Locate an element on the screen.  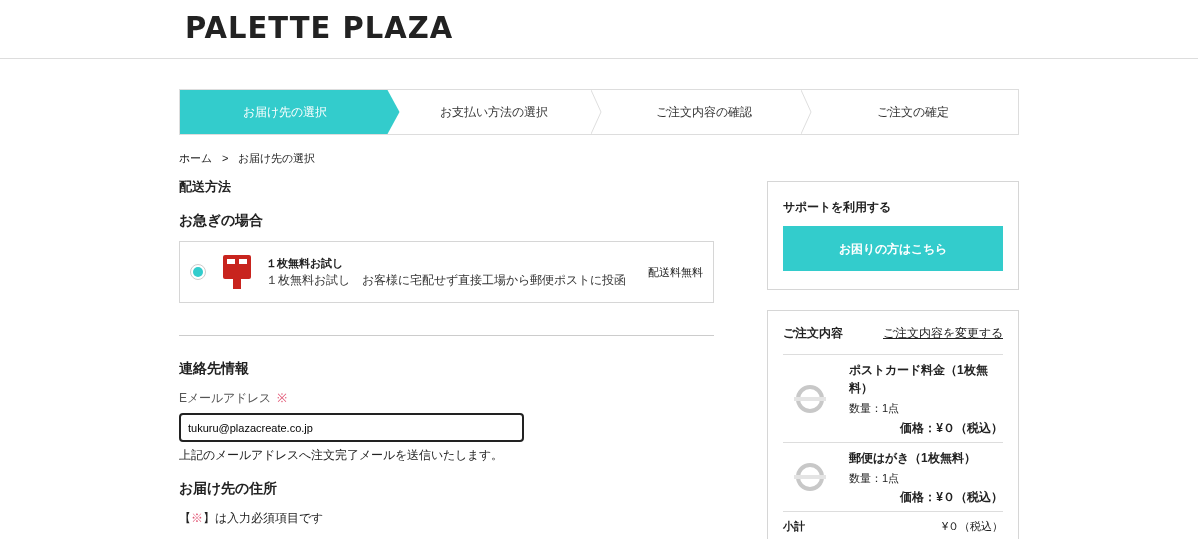
card-title: ご注文内容 is located at coordinates (813, 333).